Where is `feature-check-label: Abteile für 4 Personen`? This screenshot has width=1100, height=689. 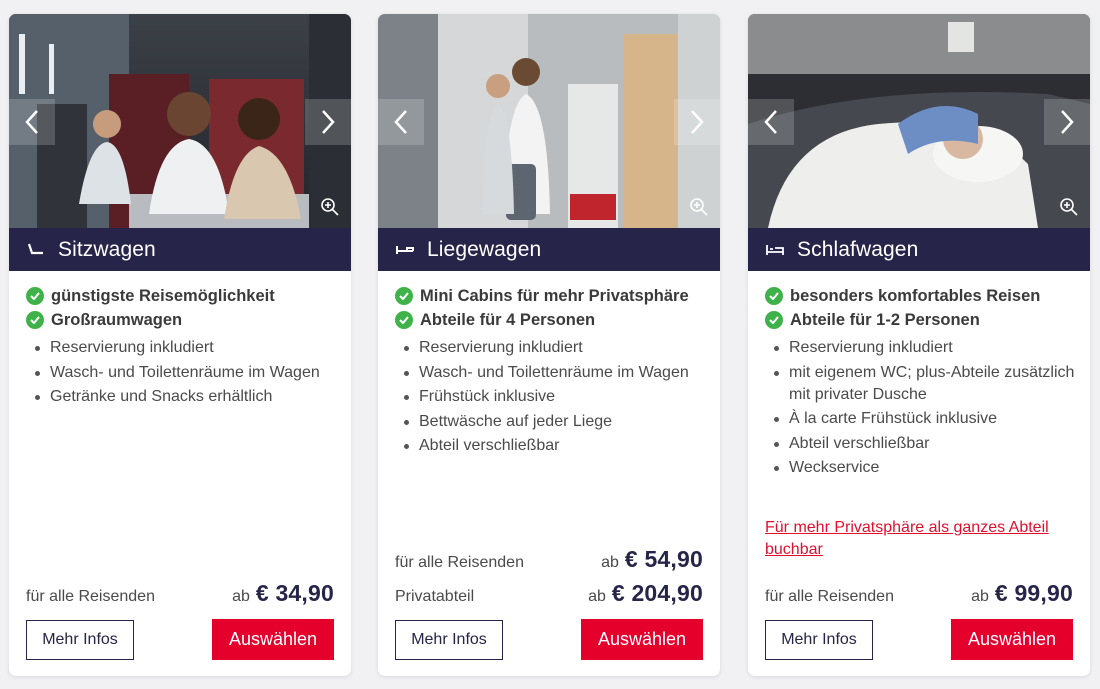
feature-check-label: Abteile für 4 Personen is located at coordinates (508, 319).